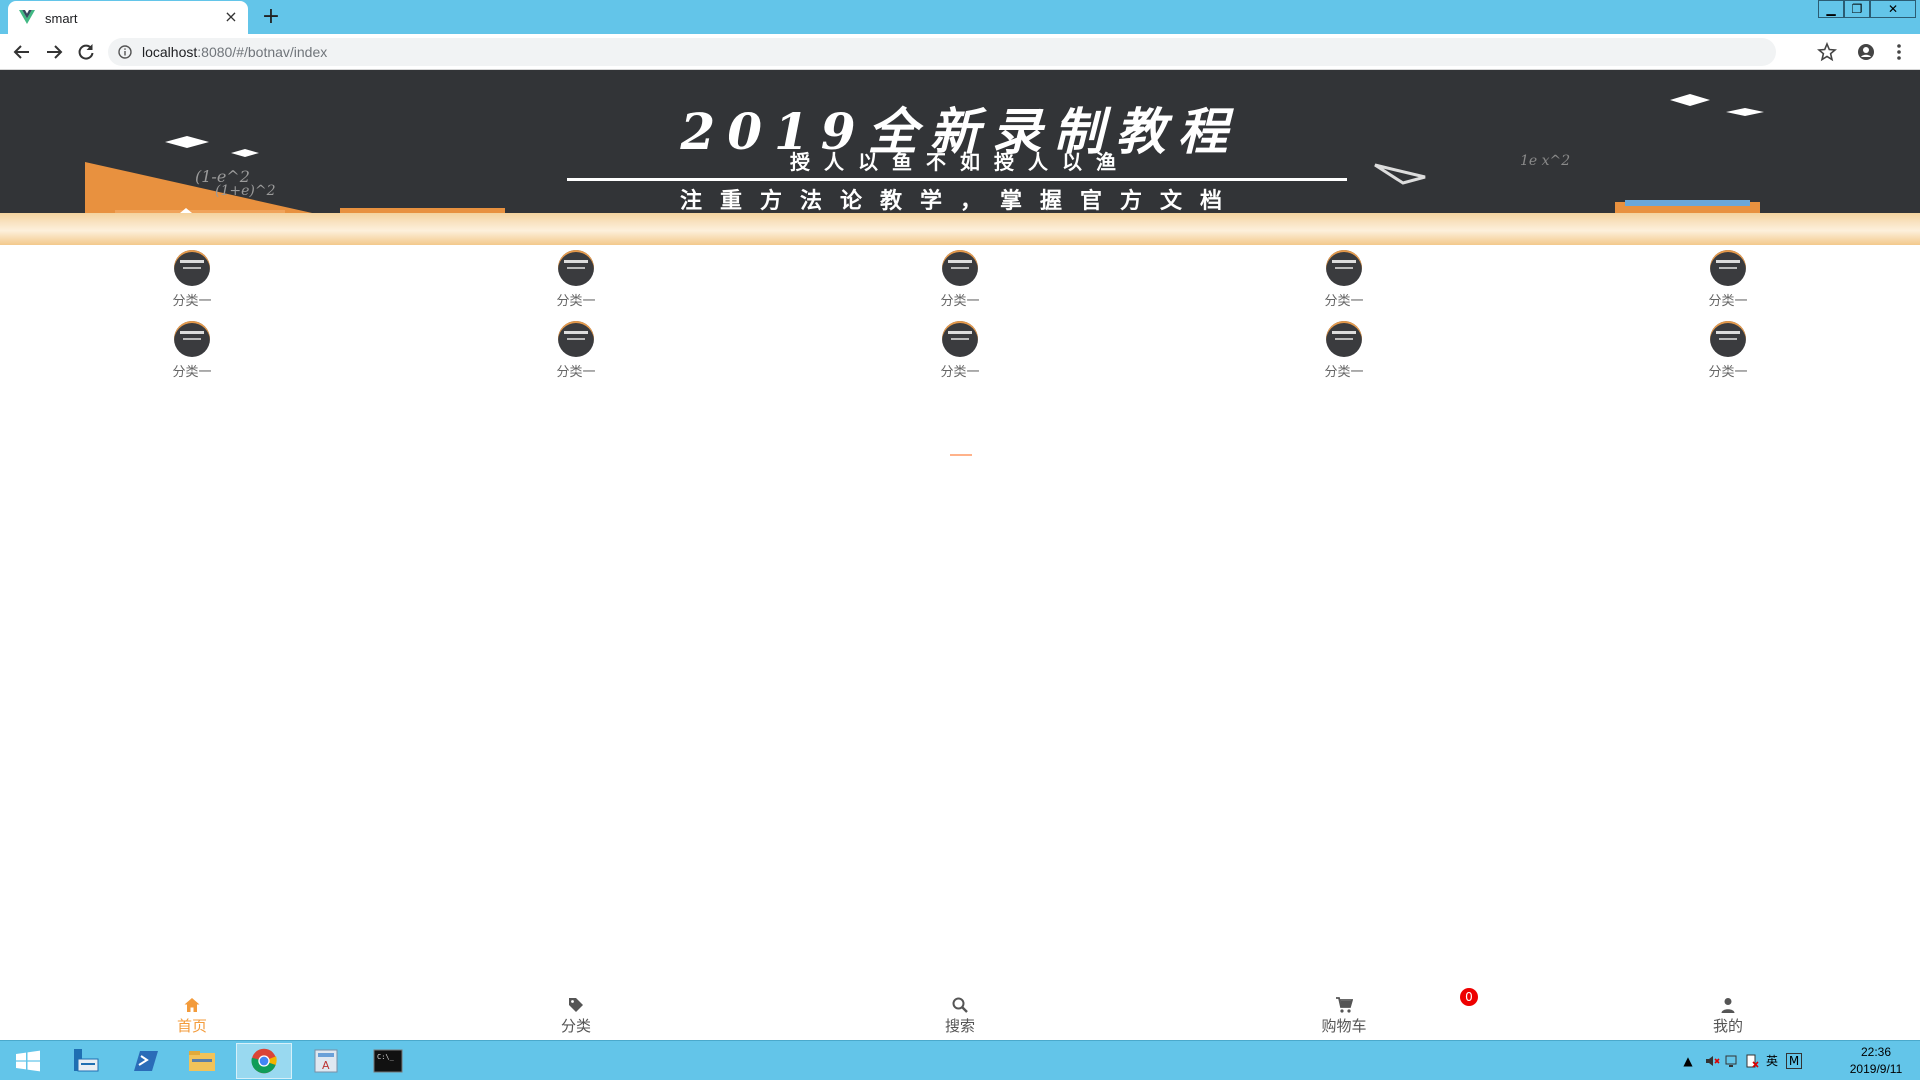 This screenshot has height=1081, width=1920. I want to click on volume-muted-icon, so click(1712, 1061).